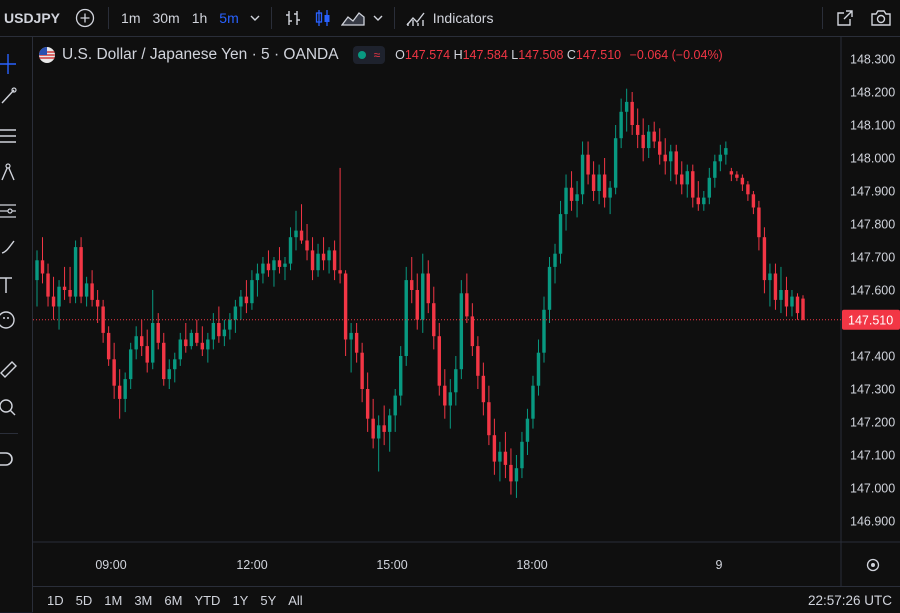 This screenshot has width=900, height=613. I want to click on price-axis-tick-label: 148.300, so click(872, 60).